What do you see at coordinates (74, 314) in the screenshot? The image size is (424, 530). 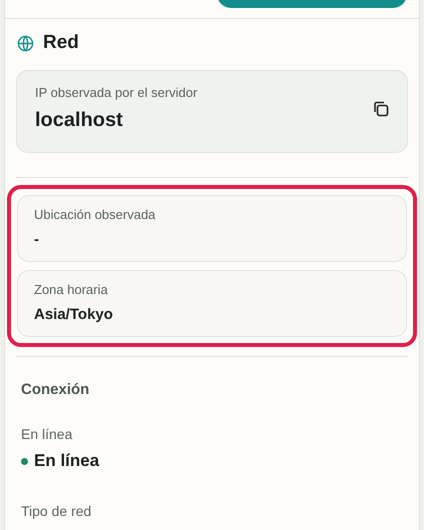 I see `field-value: Asia/Tokyo` at bounding box center [74, 314].